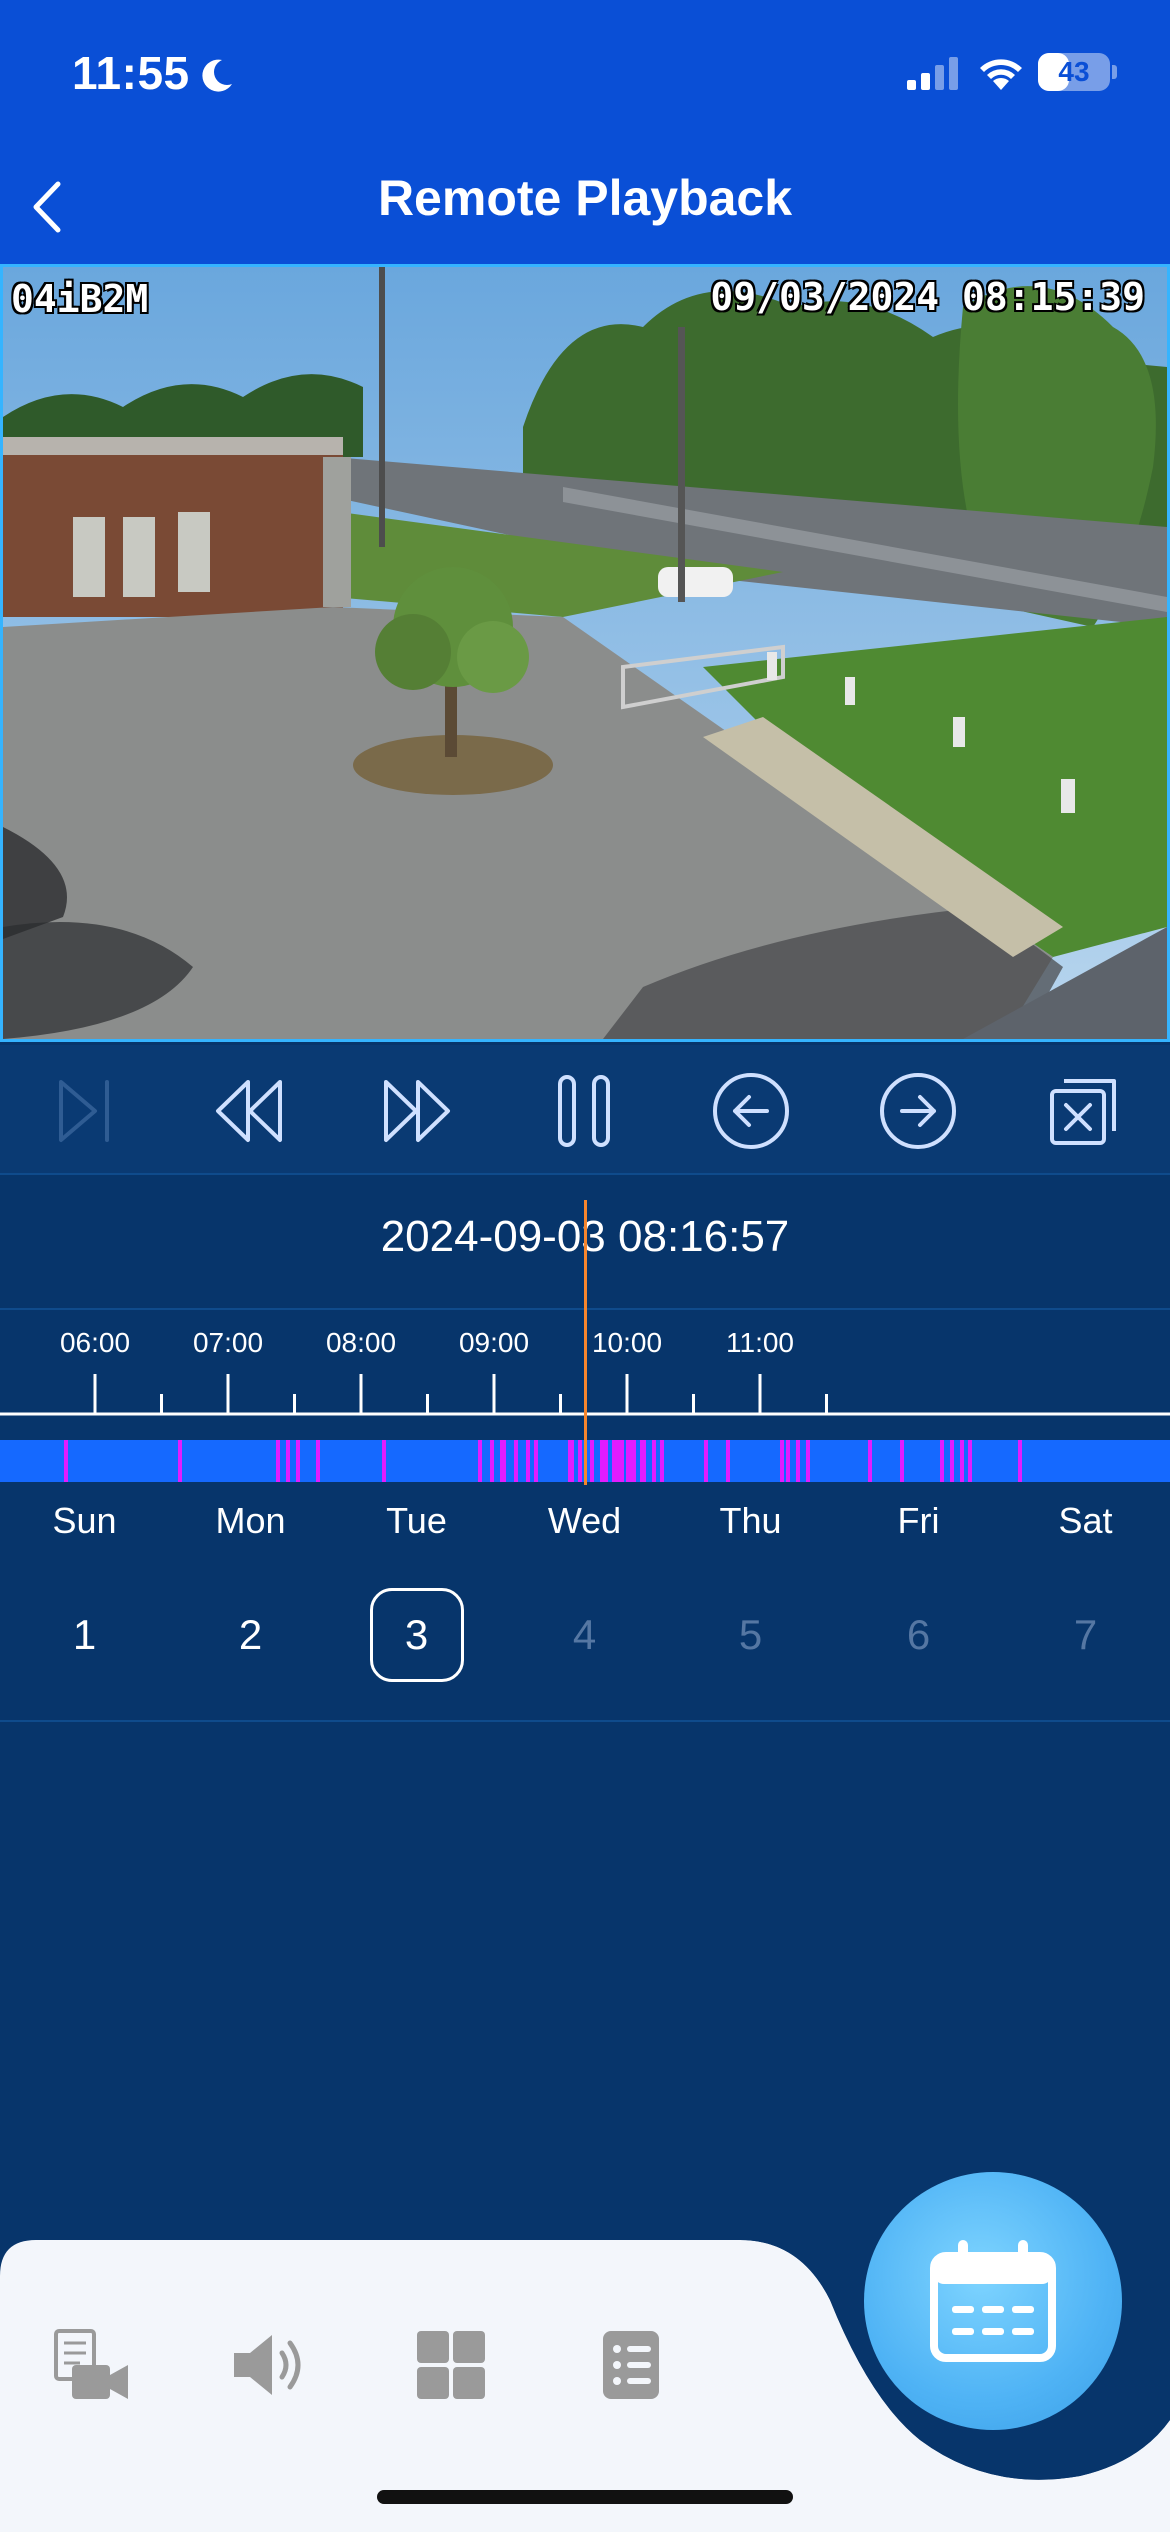 The image size is (1170, 2532). Describe the element at coordinates (1085, 1520) in the screenshot. I see `weekday-label: Sat` at that location.